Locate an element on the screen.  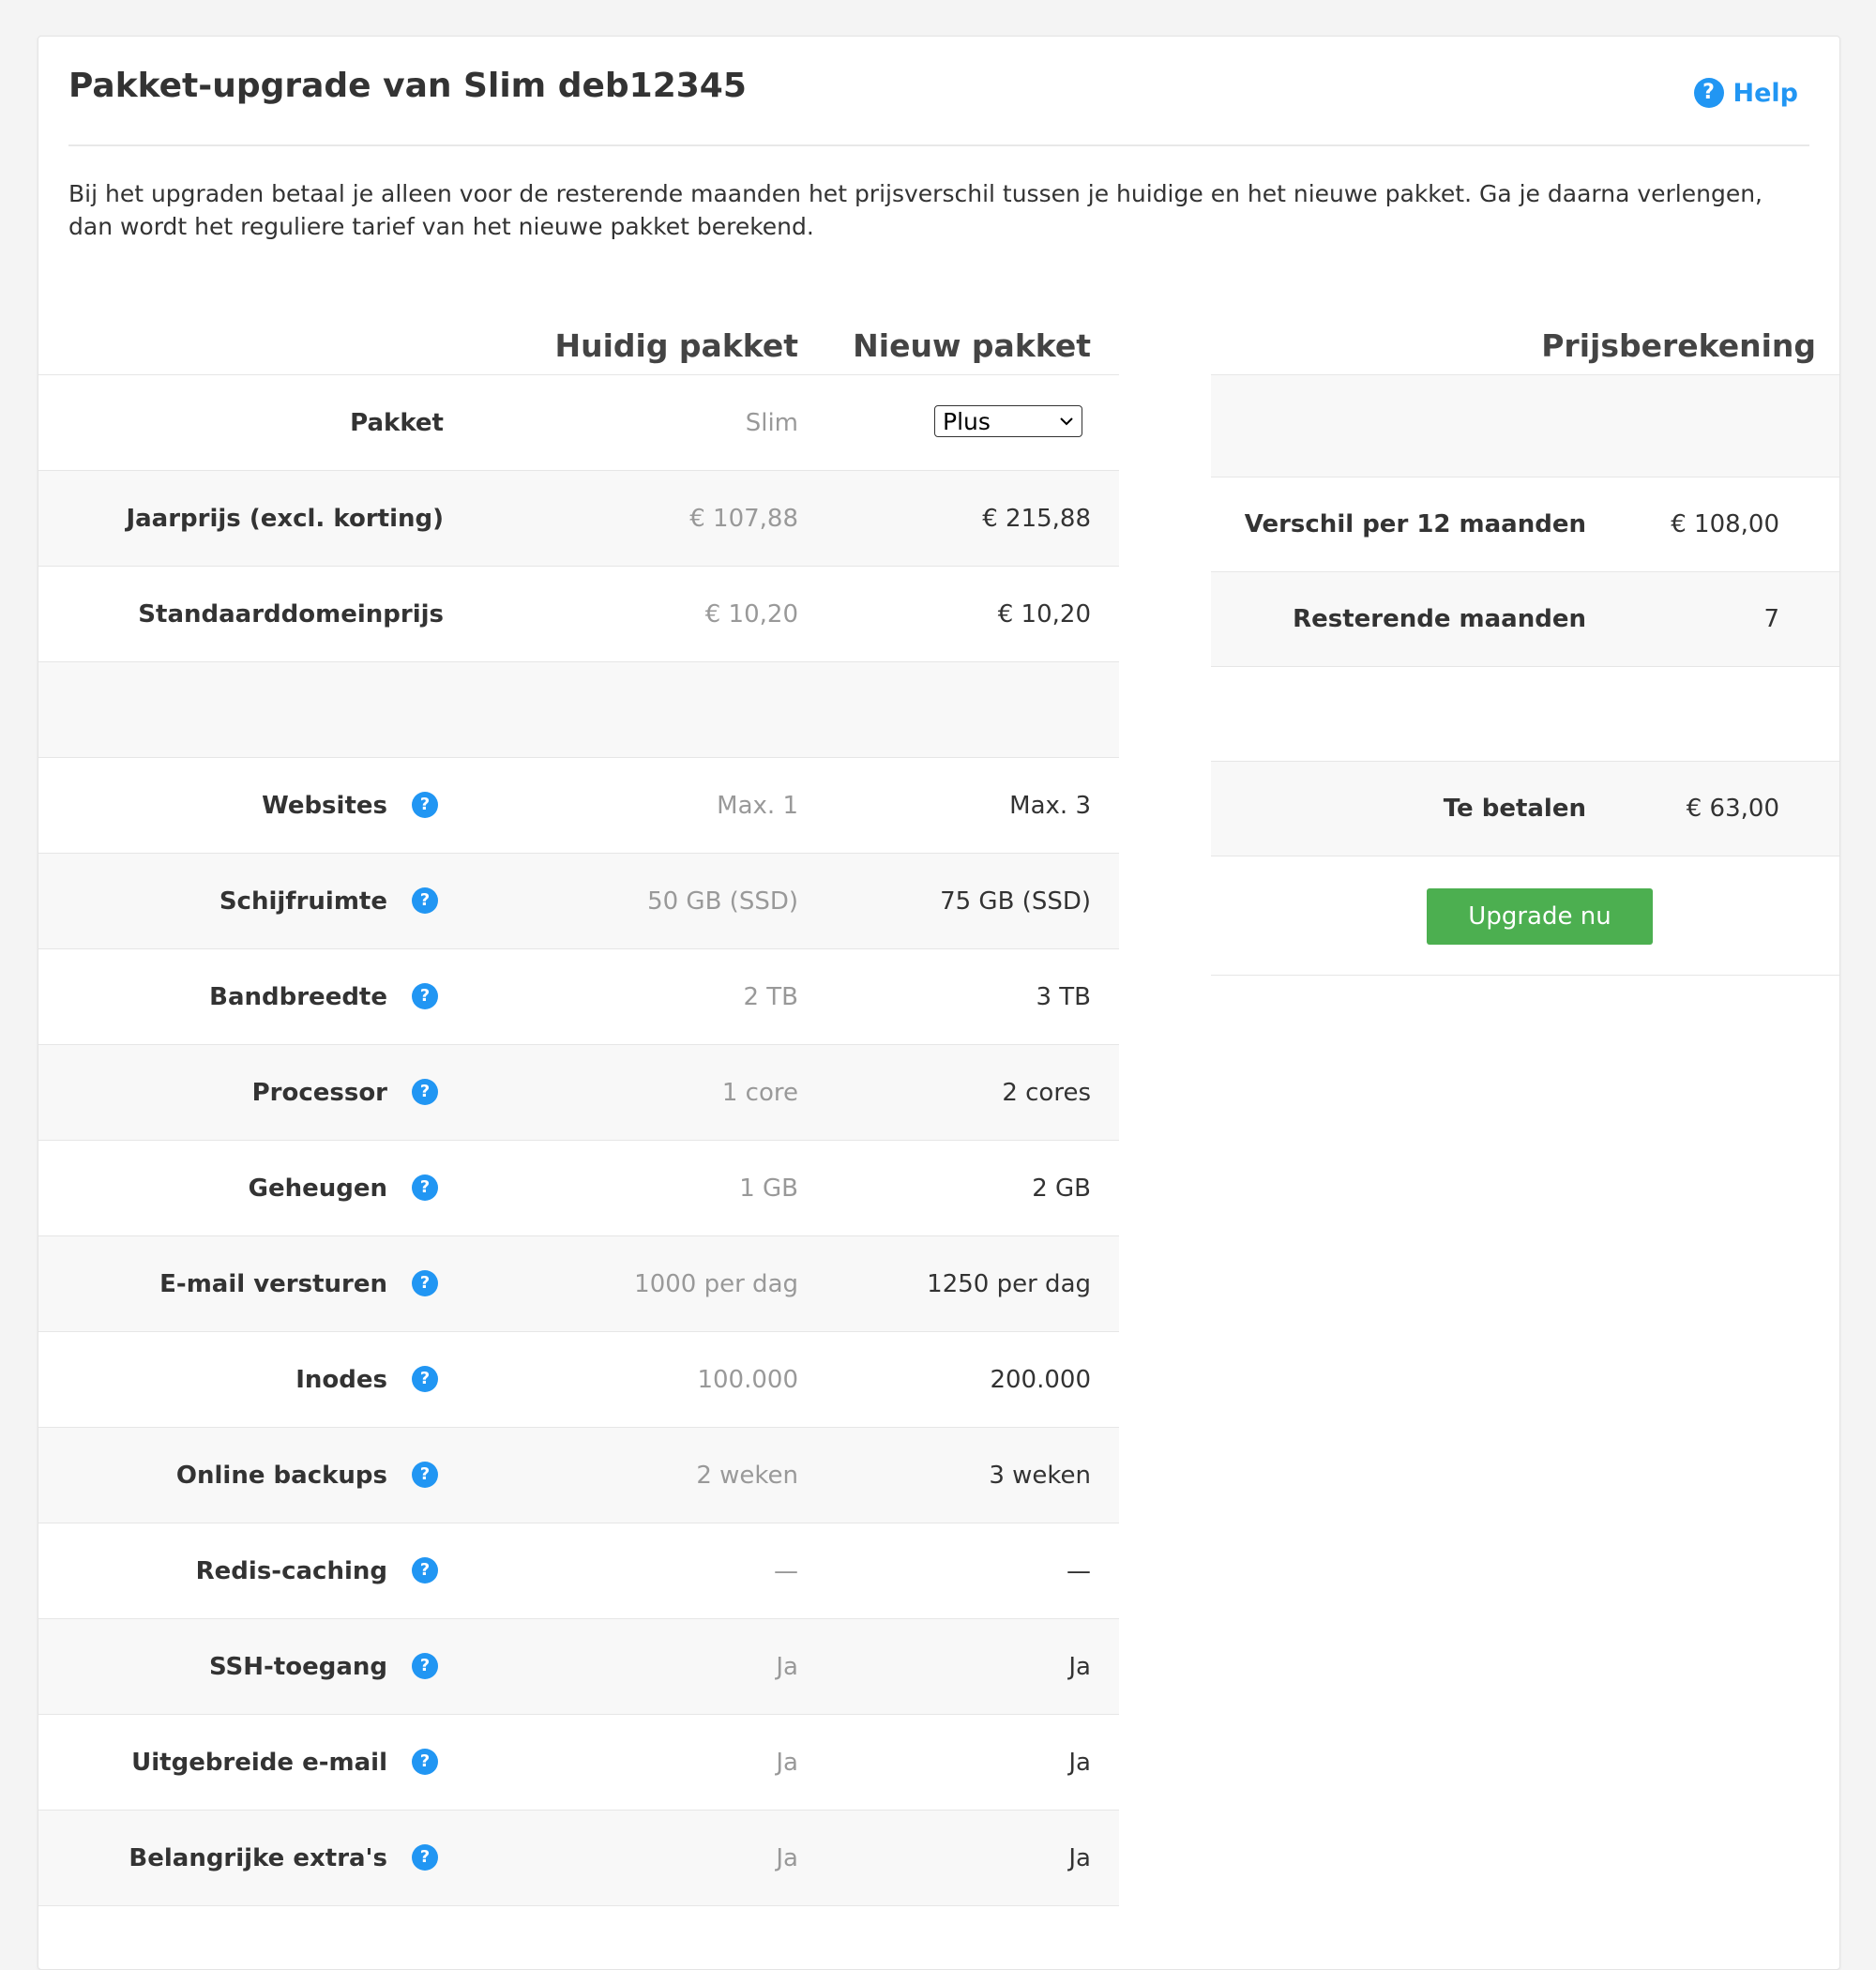
chevron-down-icon is located at coordinates (1066, 421).